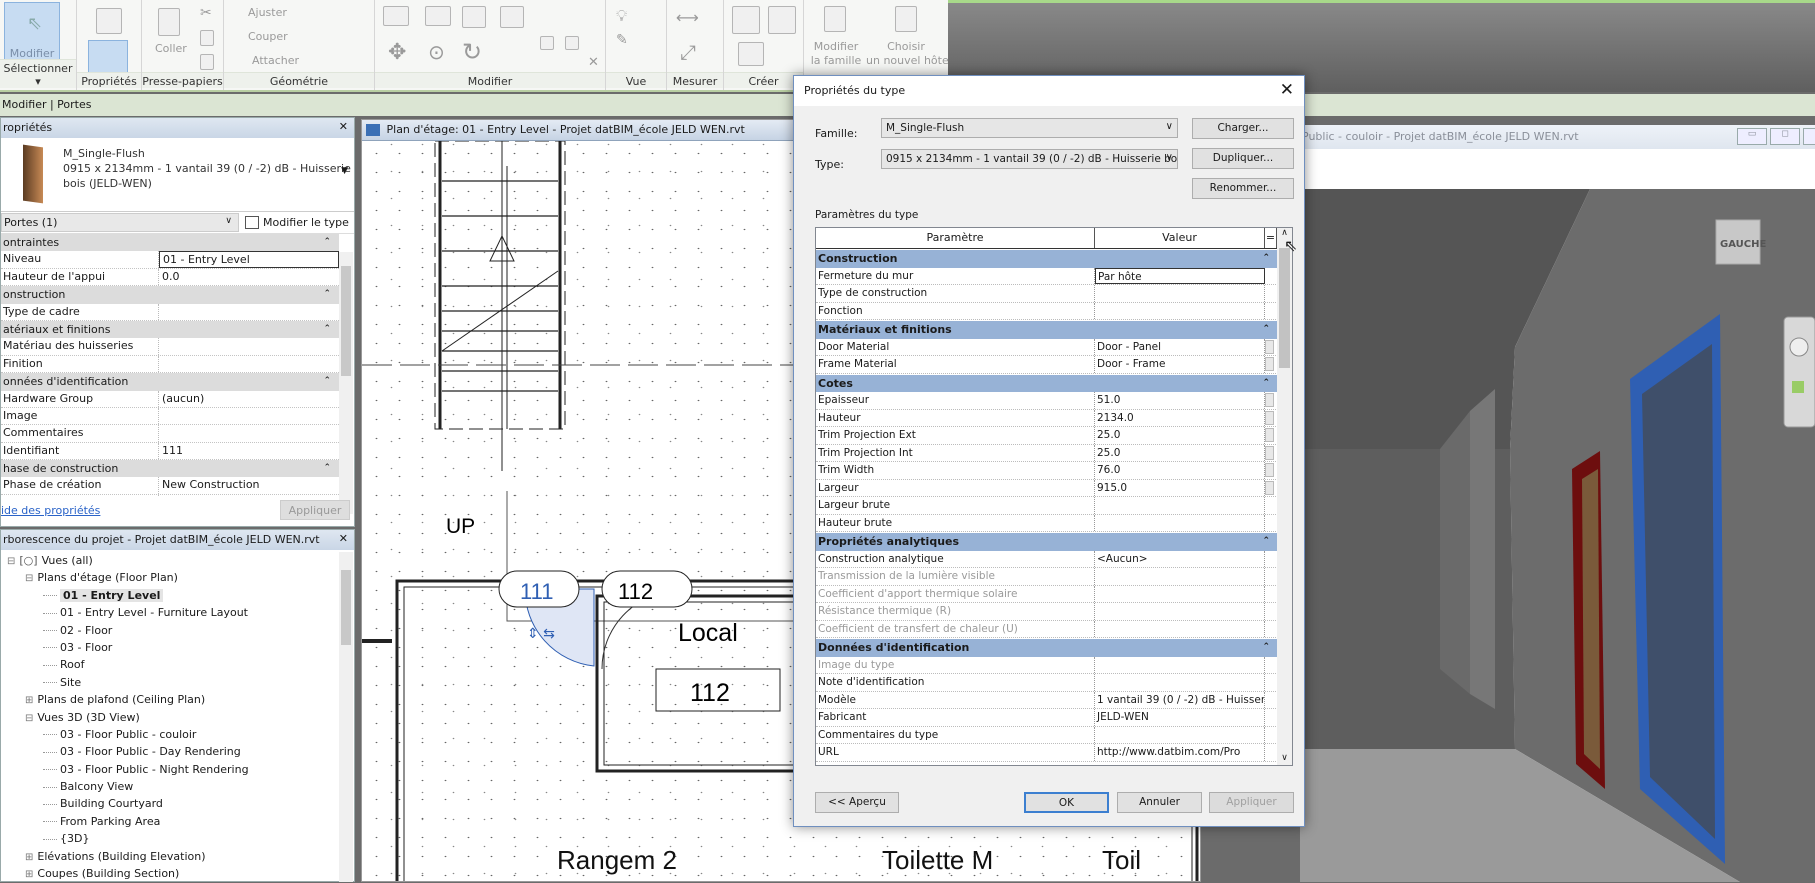 The height and width of the screenshot is (883, 1815). What do you see at coordinates (177, 856) in the screenshot?
I see `tree-item: ⊞ Elévations (Building Elevation)` at bounding box center [177, 856].